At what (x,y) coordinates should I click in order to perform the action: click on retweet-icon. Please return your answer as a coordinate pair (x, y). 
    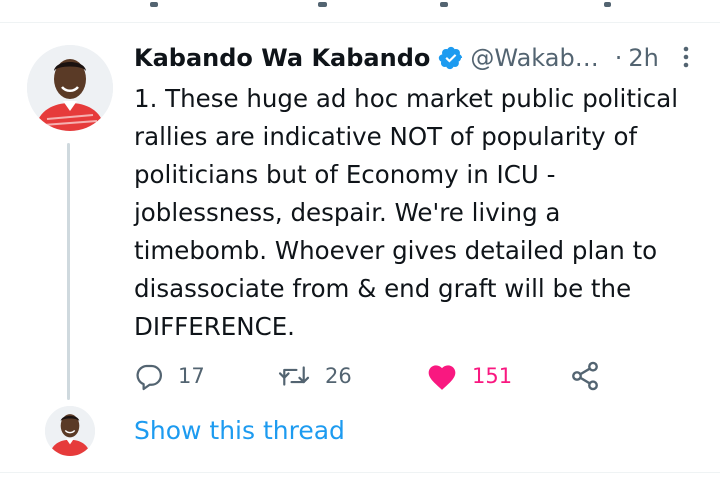
    Looking at the image, I should click on (294, 376).